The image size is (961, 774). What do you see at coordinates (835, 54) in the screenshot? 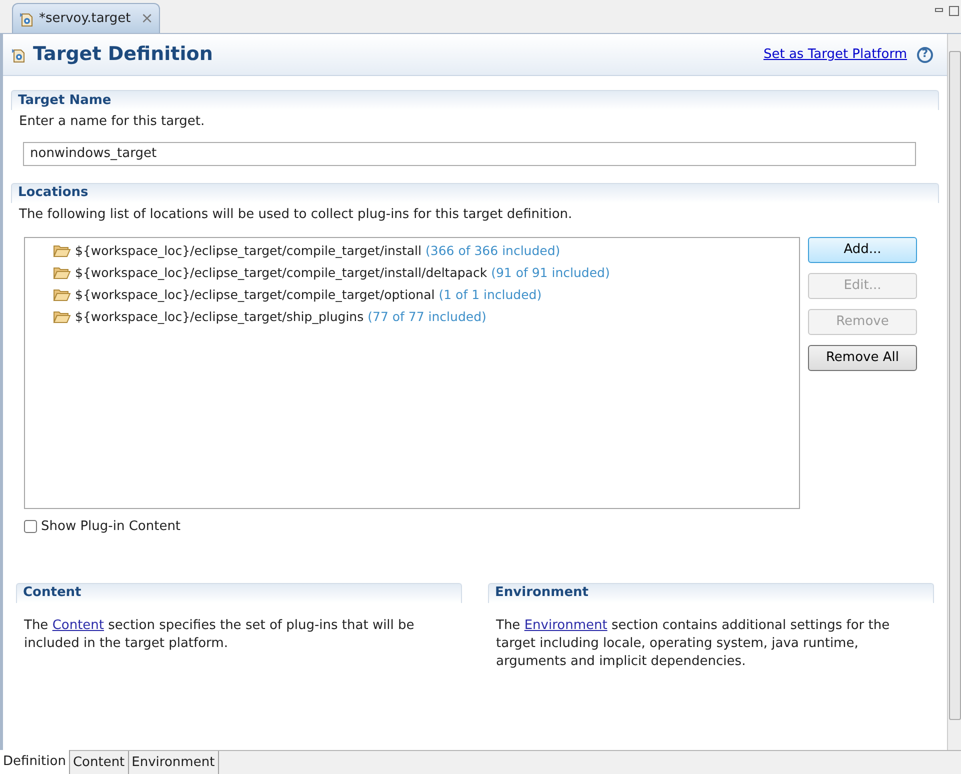
I see `set-target-platform-link: Set as Target Platform` at bounding box center [835, 54].